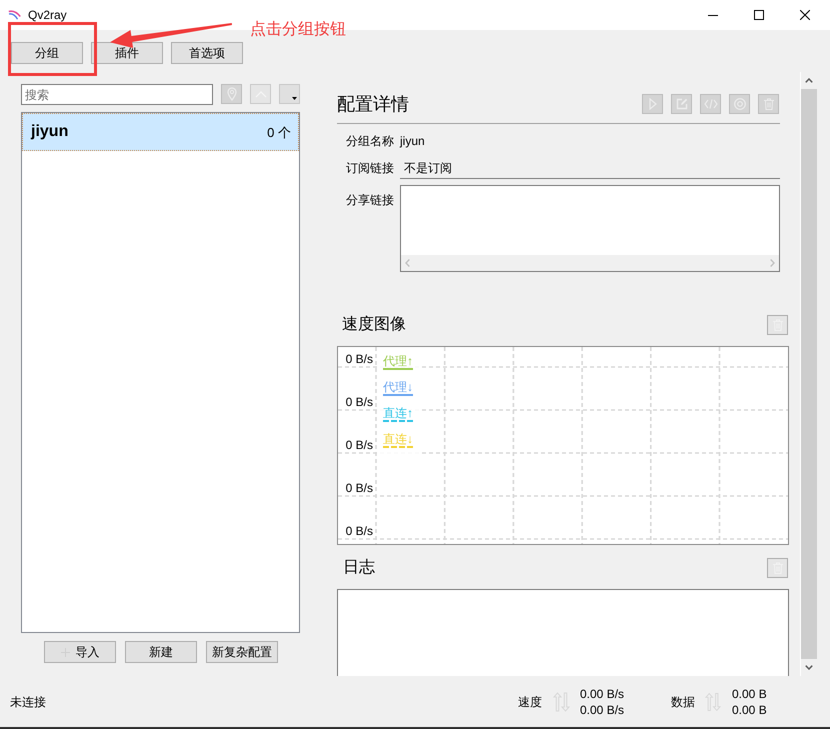  What do you see at coordinates (713, 15) in the screenshot?
I see `minimize-icon` at bounding box center [713, 15].